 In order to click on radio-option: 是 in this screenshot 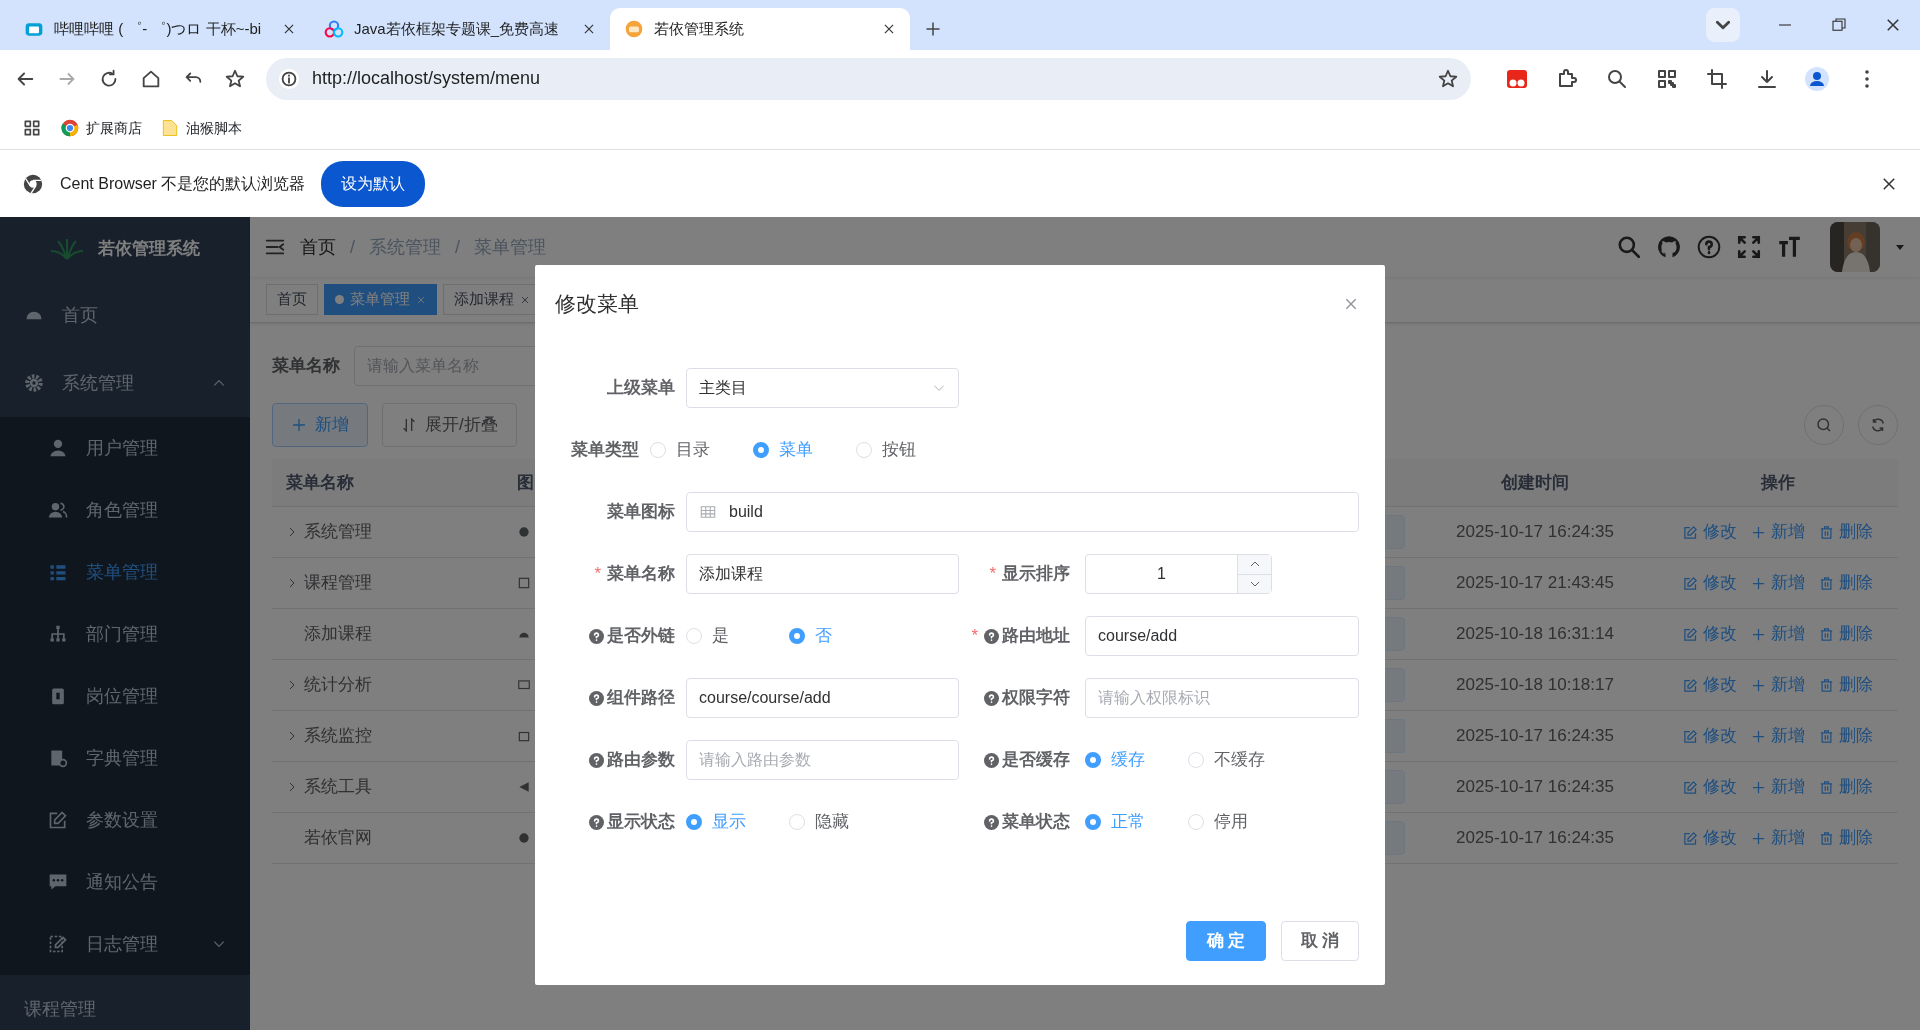, I will do `click(737, 636)`.